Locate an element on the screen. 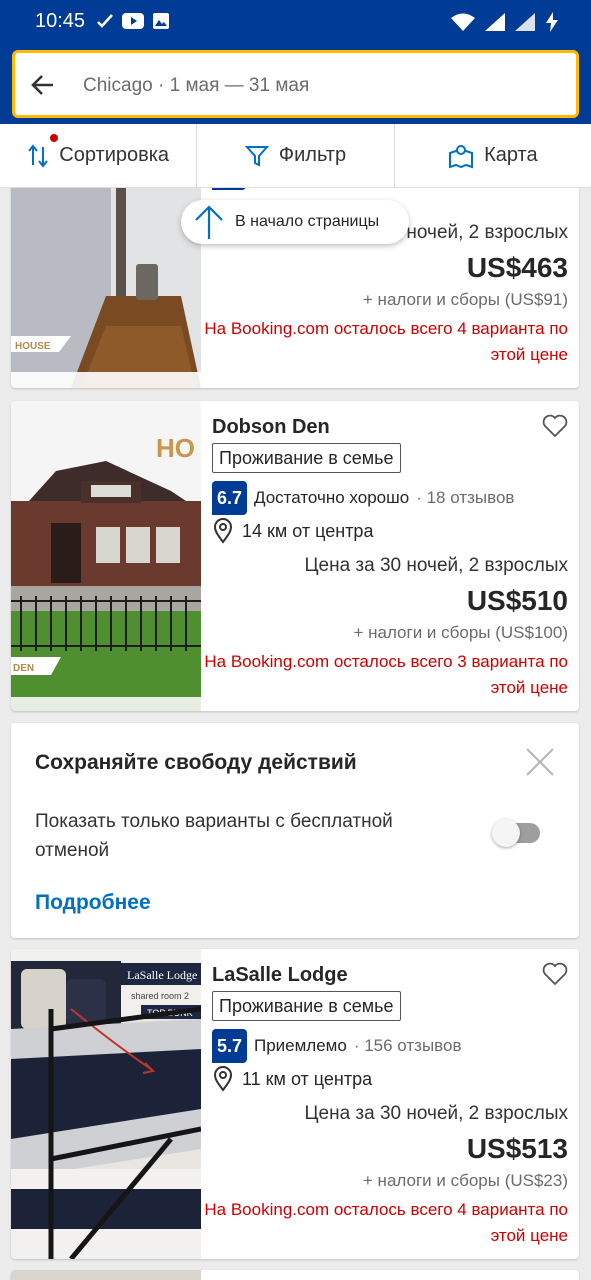 This screenshot has width=591, height=1280. check-icon is located at coordinates (105, 21).